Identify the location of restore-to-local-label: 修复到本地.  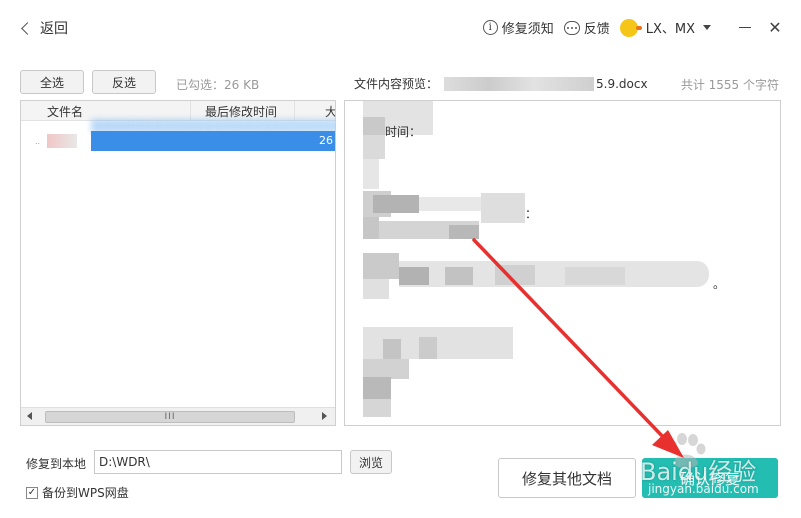
(56, 464).